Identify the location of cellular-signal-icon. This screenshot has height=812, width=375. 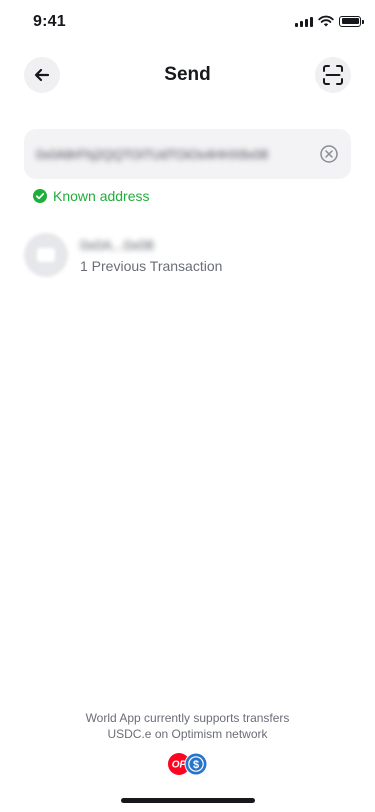
(304, 21).